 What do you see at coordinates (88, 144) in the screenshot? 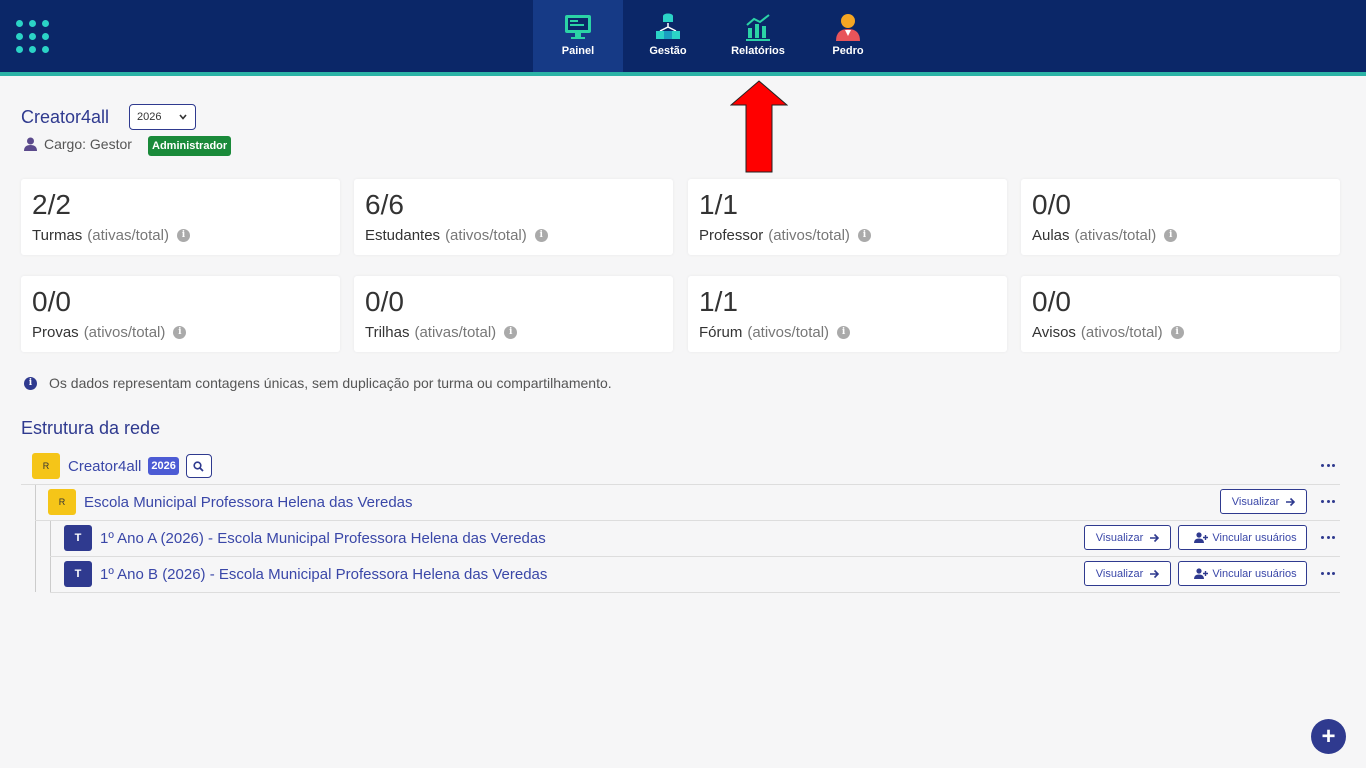
I see `role-label: Cargo: Gestor` at bounding box center [88, 144].